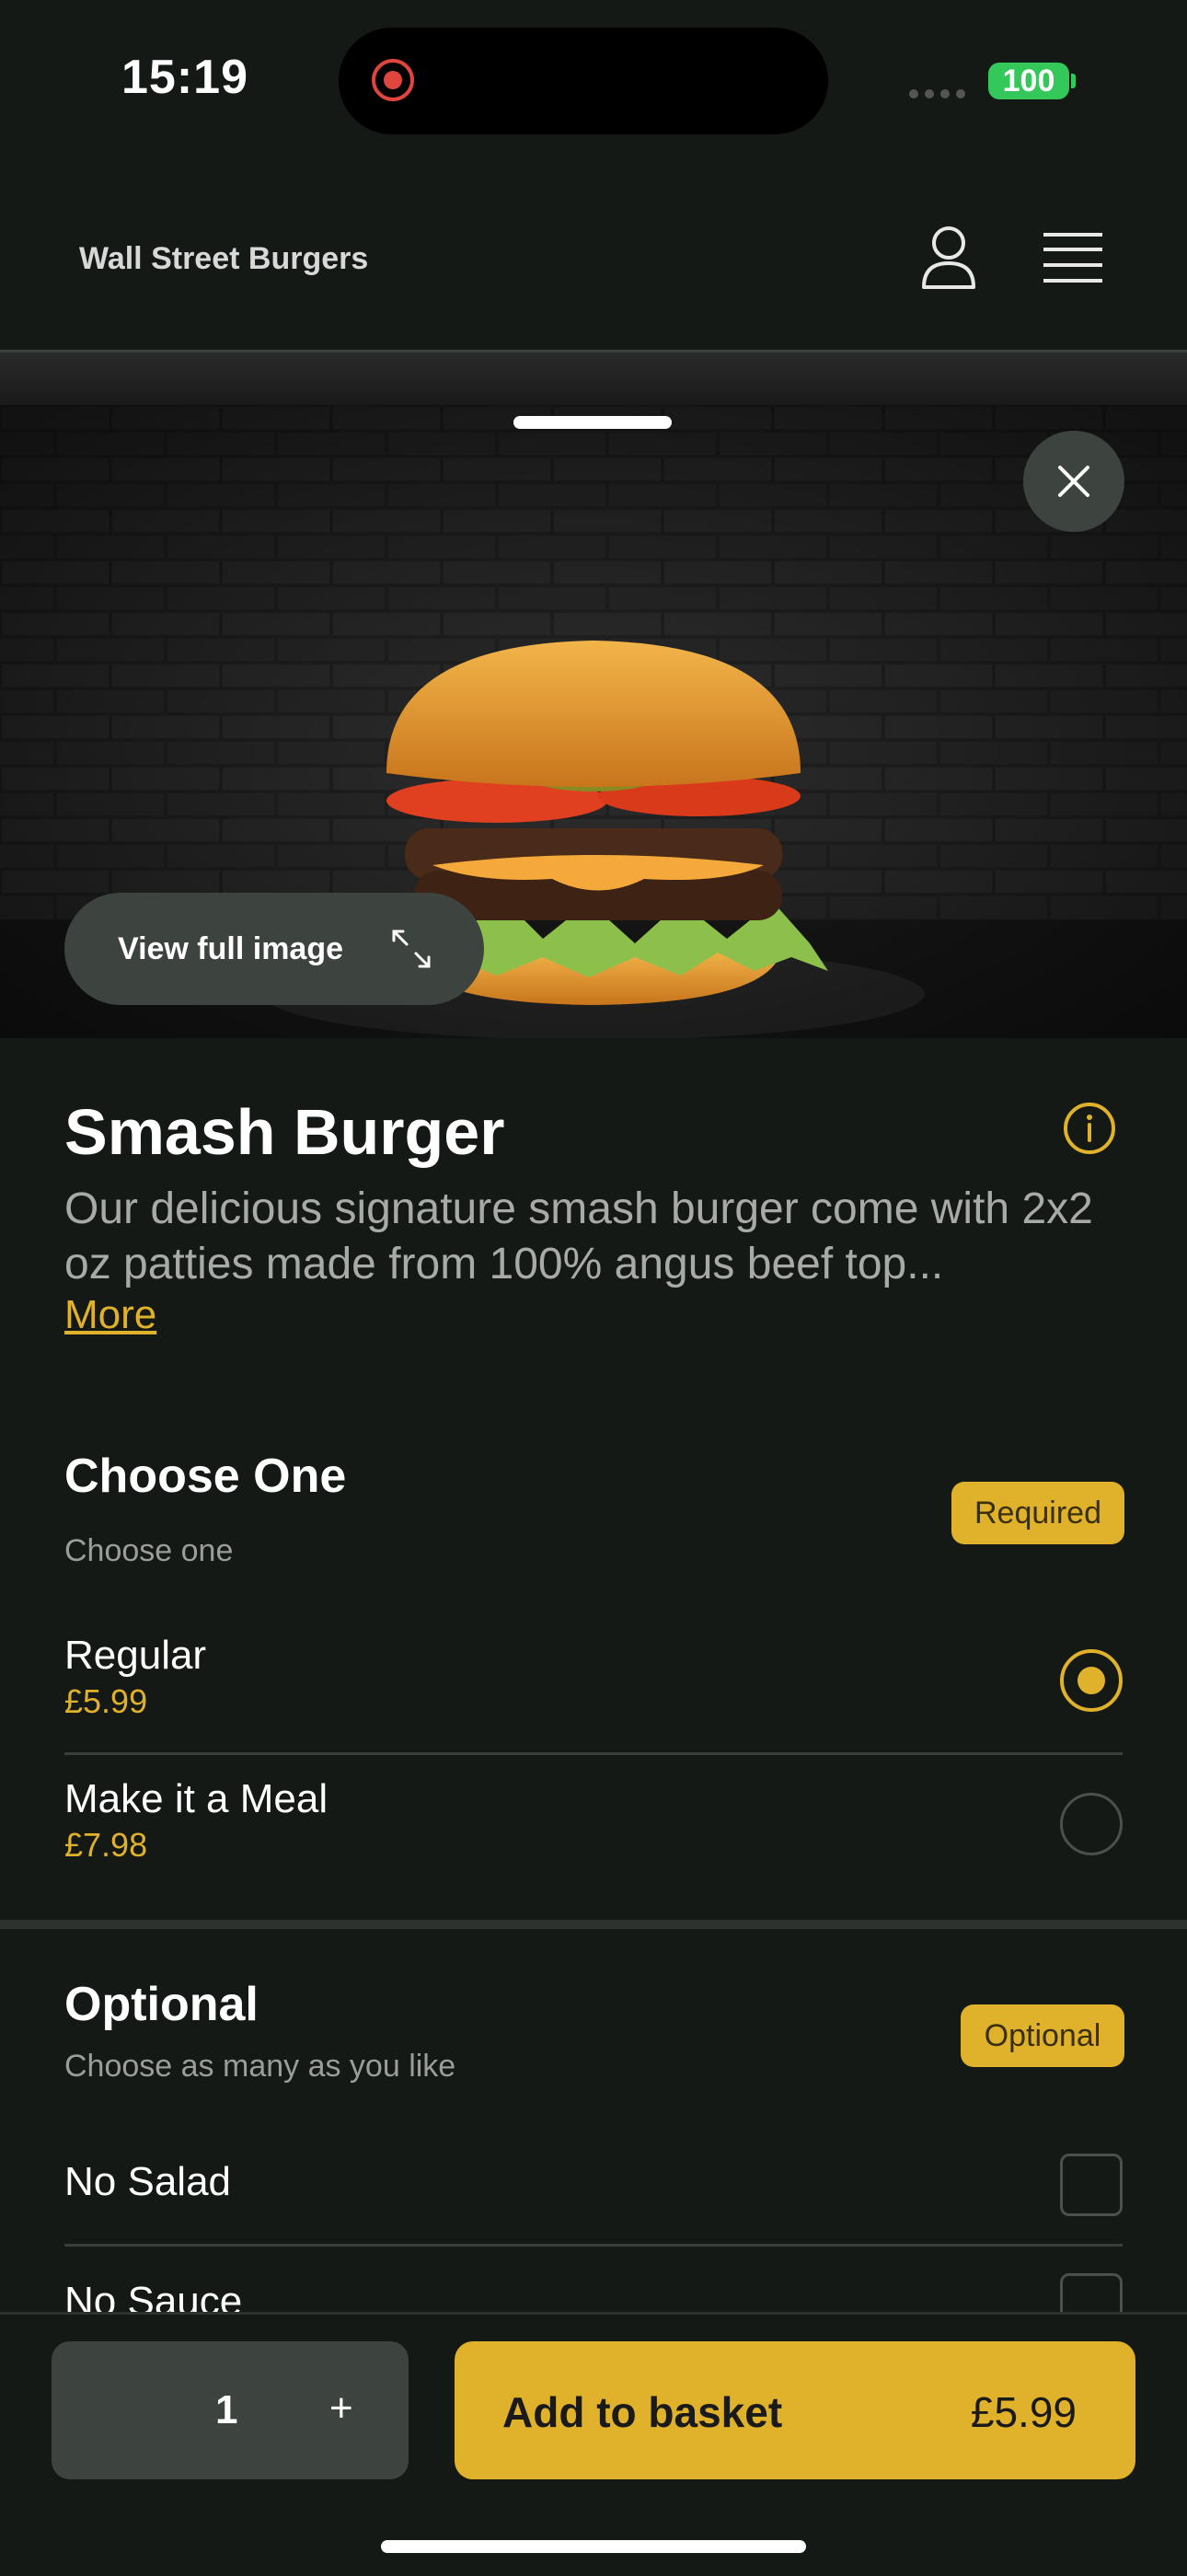 The height and width of the screenshot is (2576, 1187). I want to click on option-make-it-a-meal: Make it a Meal £7.98, so click(196, 1820).